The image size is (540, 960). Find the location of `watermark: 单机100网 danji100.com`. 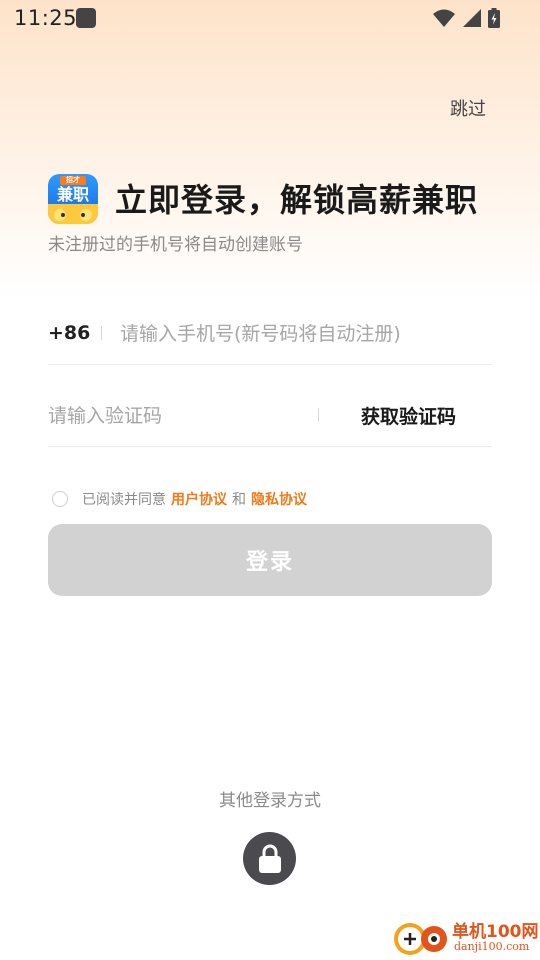

watermark: 单机100网 danji100.com is located at coordinates (465, 937).